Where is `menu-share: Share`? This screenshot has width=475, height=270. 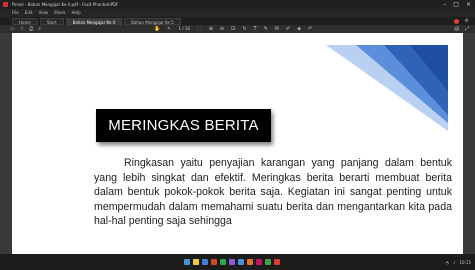 menu-share: Share is located at coordinates (60, 13).